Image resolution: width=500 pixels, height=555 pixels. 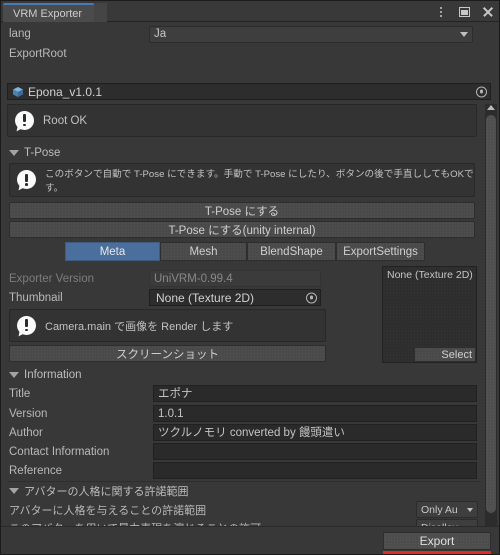 I want to click on thumbnail-preview: None (Texture 2D) Select, so click(x=429, y=314).